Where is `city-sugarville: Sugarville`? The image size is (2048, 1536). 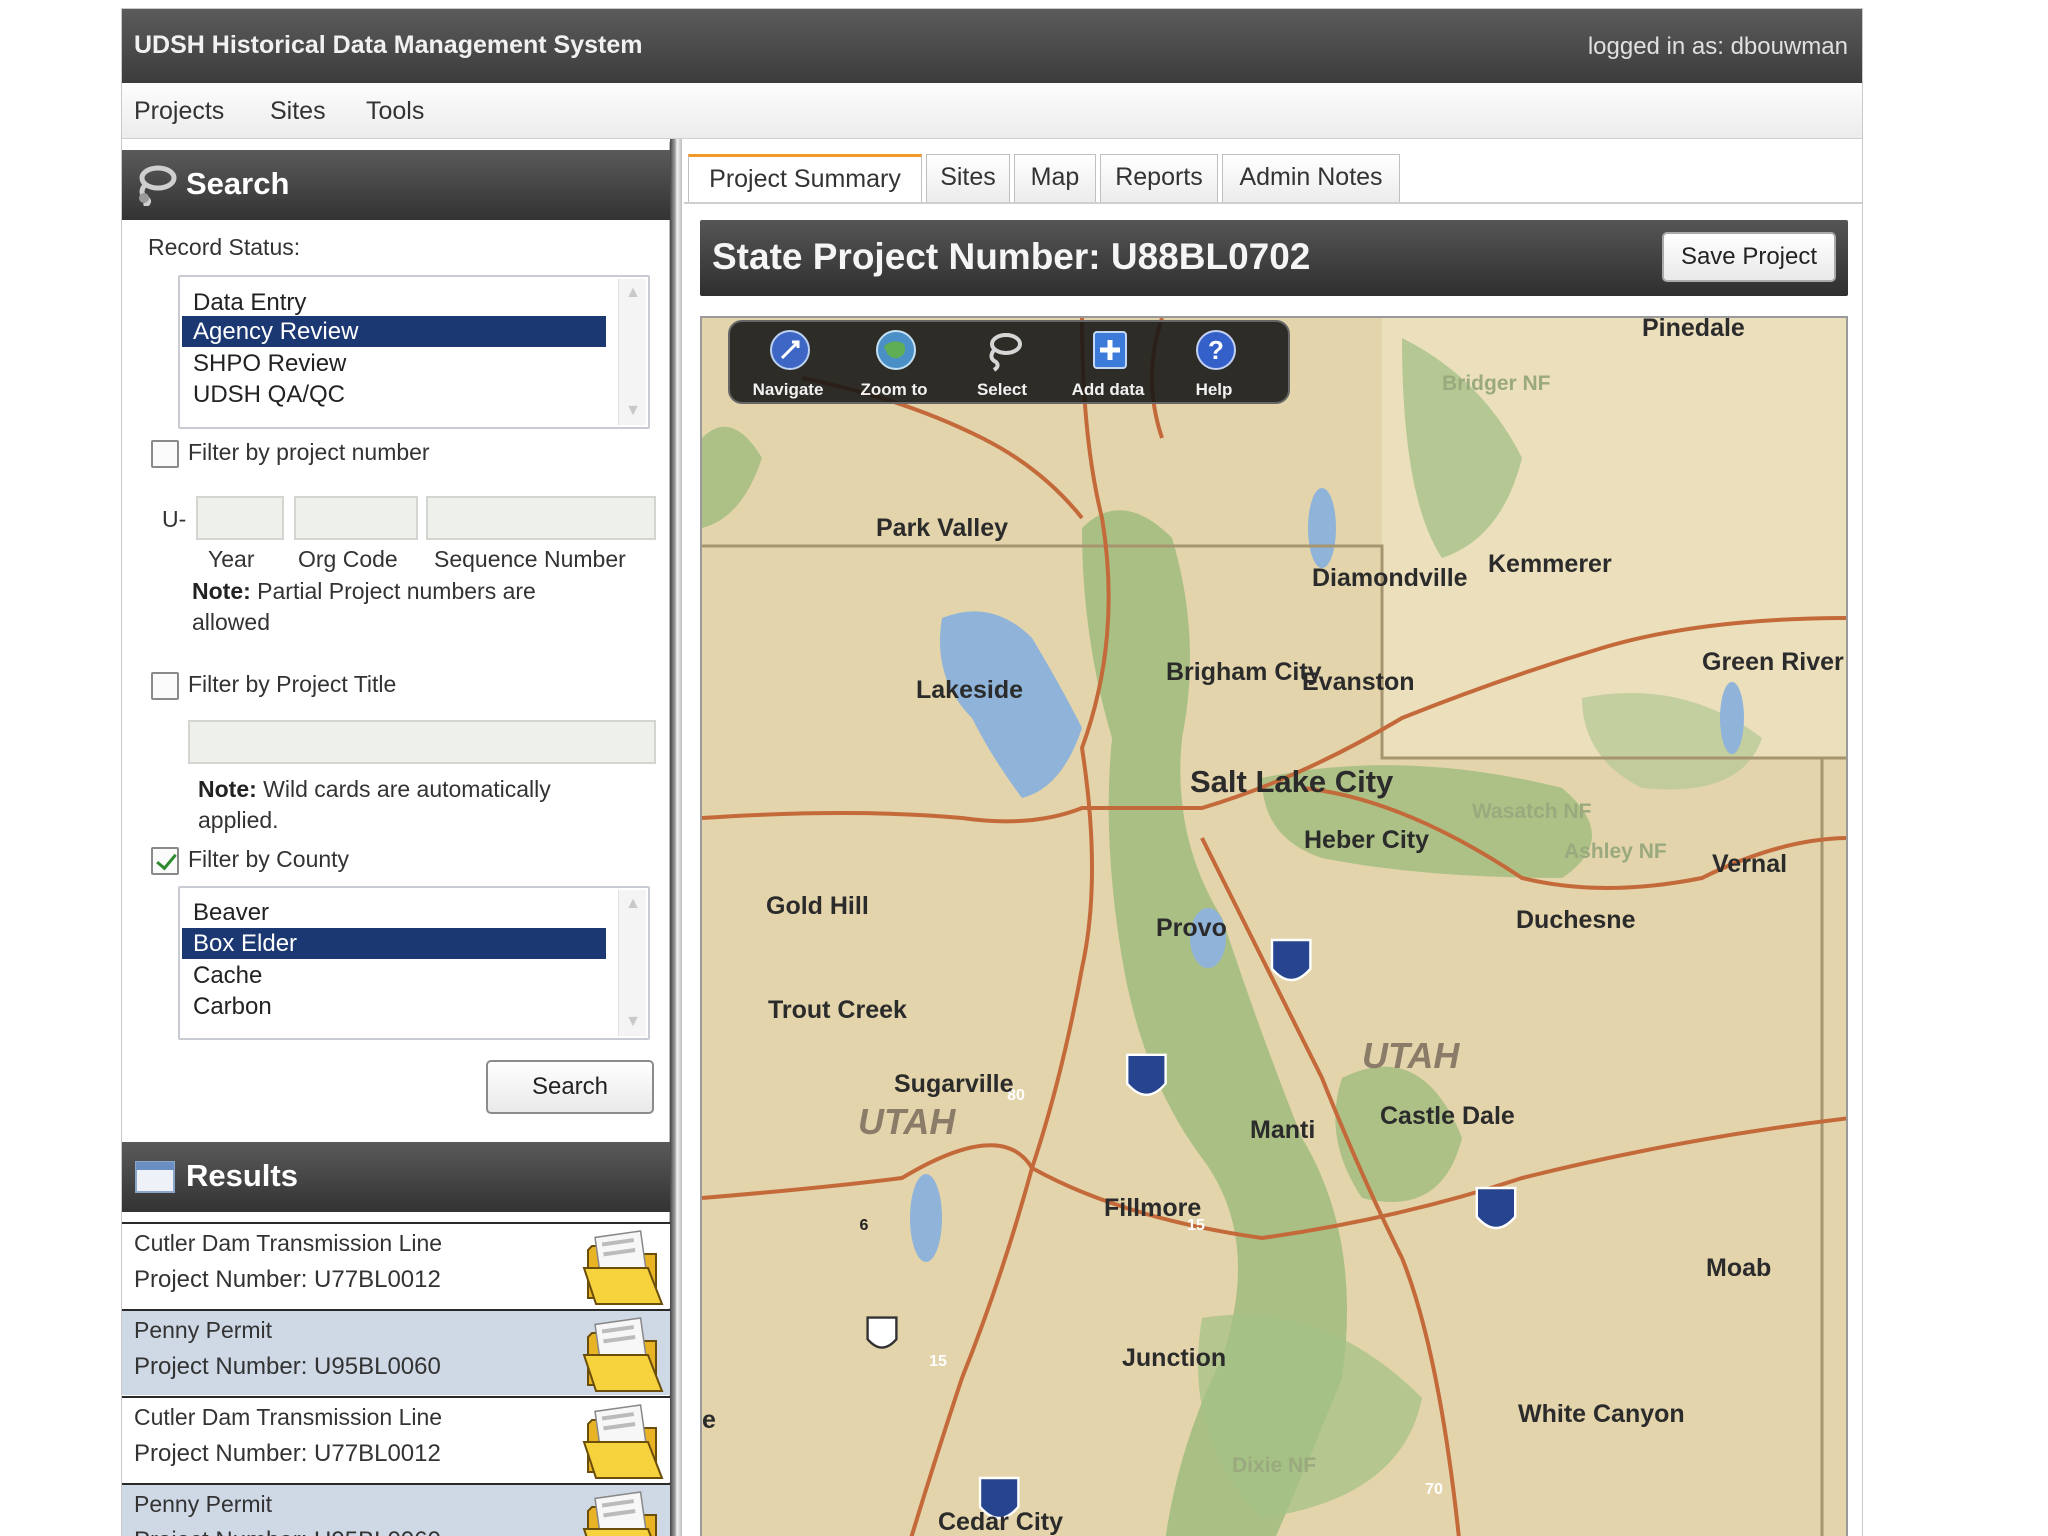
city-sugarville: Sugarville is located at coordinates (954, 1084).